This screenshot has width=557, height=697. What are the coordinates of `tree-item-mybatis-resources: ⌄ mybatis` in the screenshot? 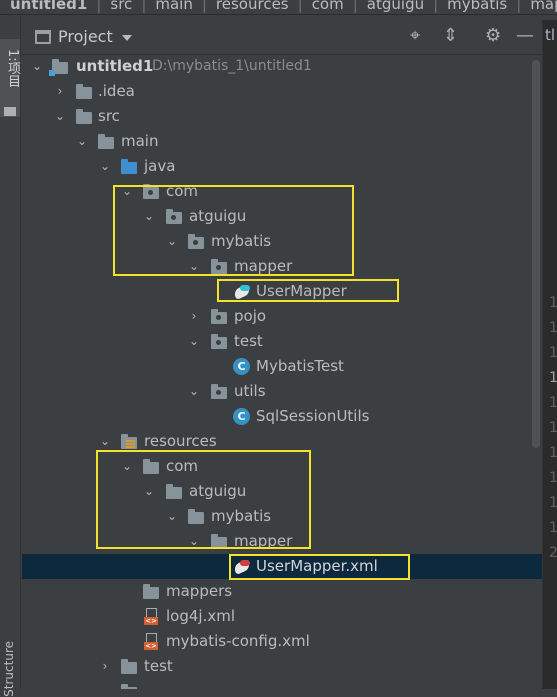 It's located at (282, 516).